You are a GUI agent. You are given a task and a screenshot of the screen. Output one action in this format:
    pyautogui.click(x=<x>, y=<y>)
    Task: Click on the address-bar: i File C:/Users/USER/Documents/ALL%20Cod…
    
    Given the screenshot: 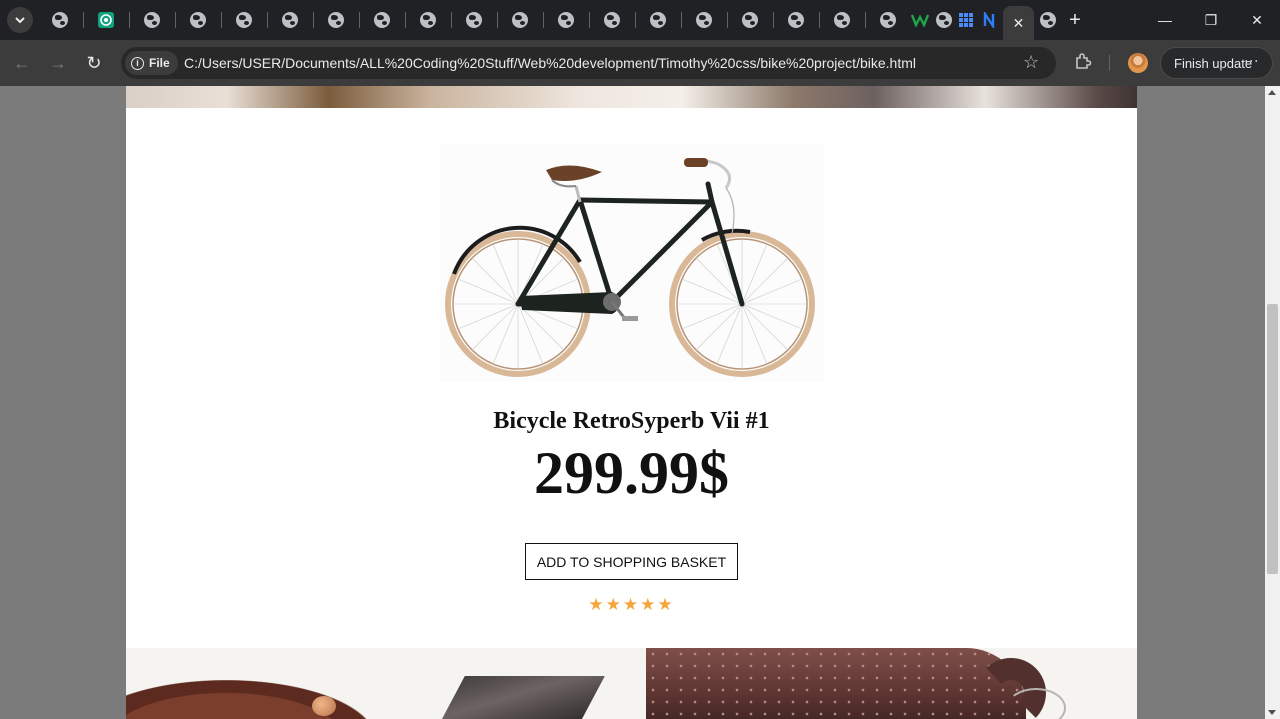 What is the action you would take?
    pyautogui.click(x=588, y=63)
    